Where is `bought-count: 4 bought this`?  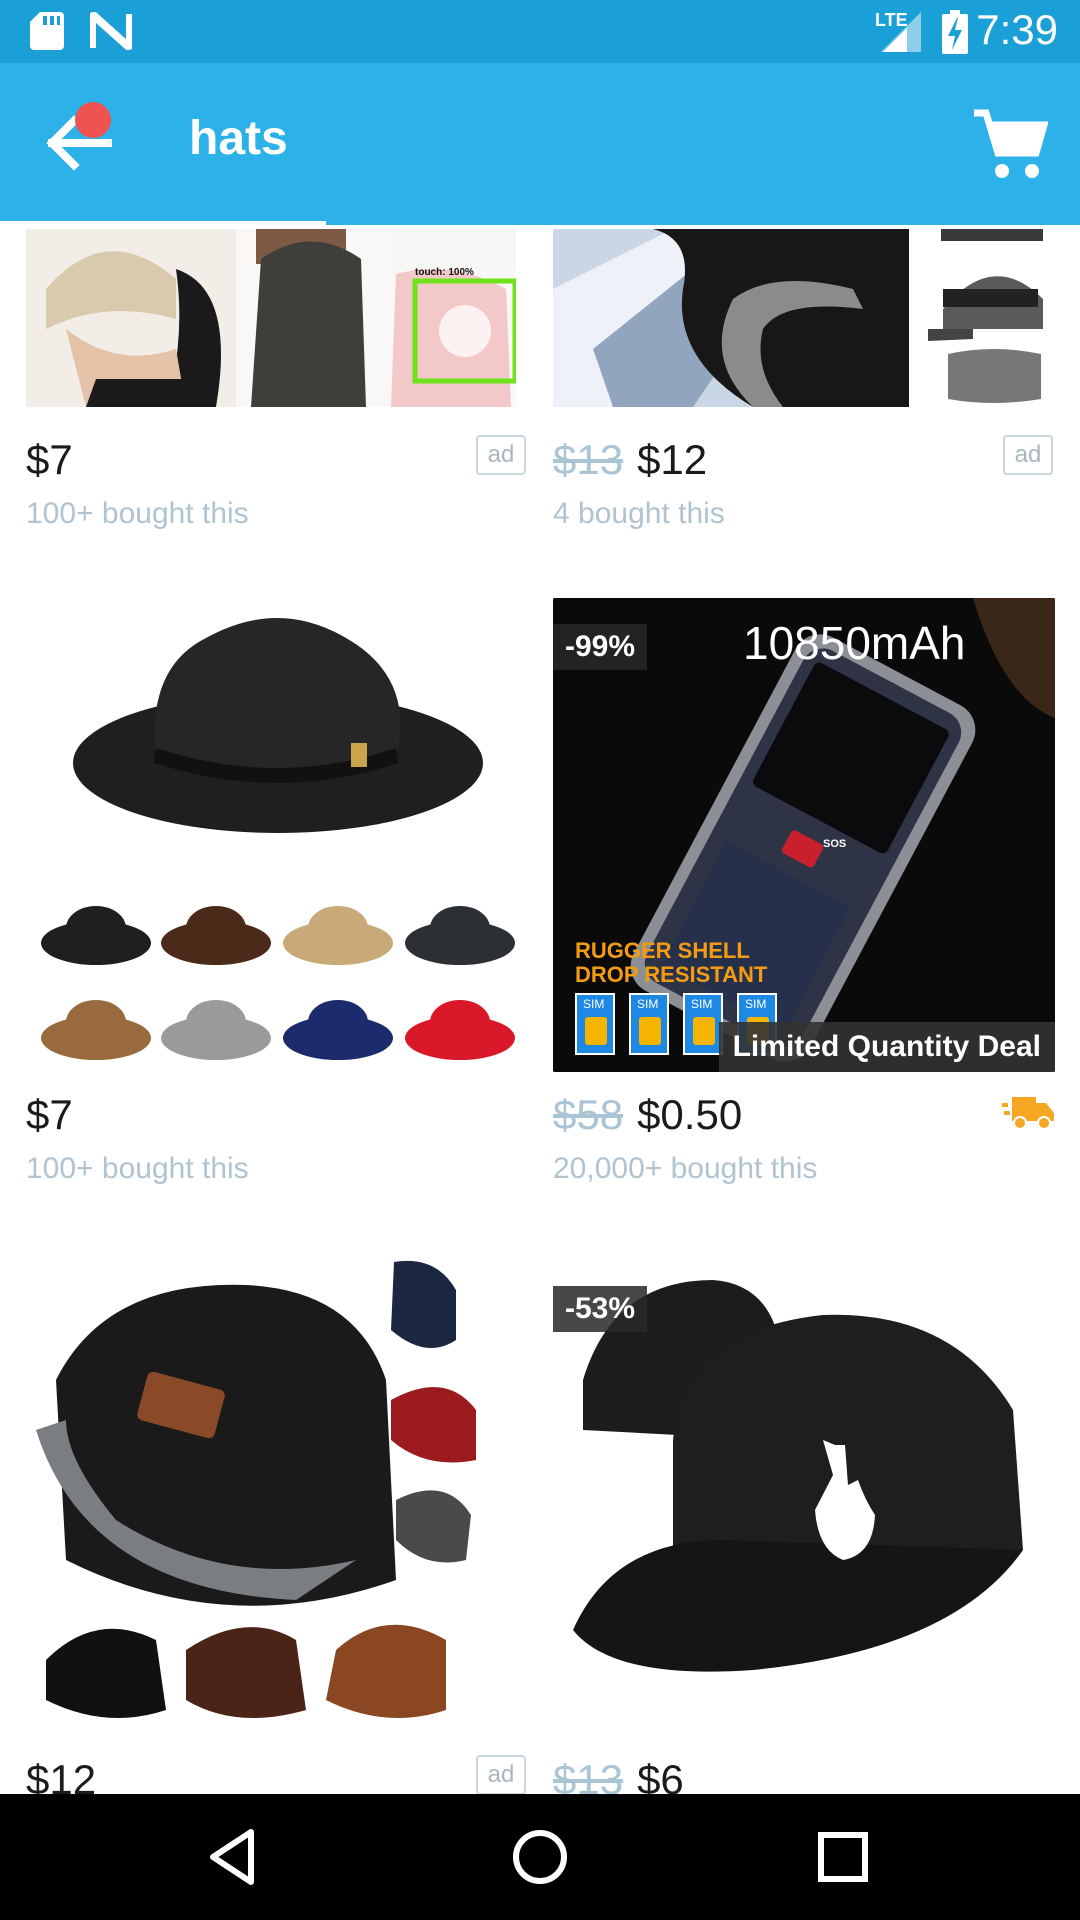
bought-count: 4 bought this is located at coordinates (639, 513).